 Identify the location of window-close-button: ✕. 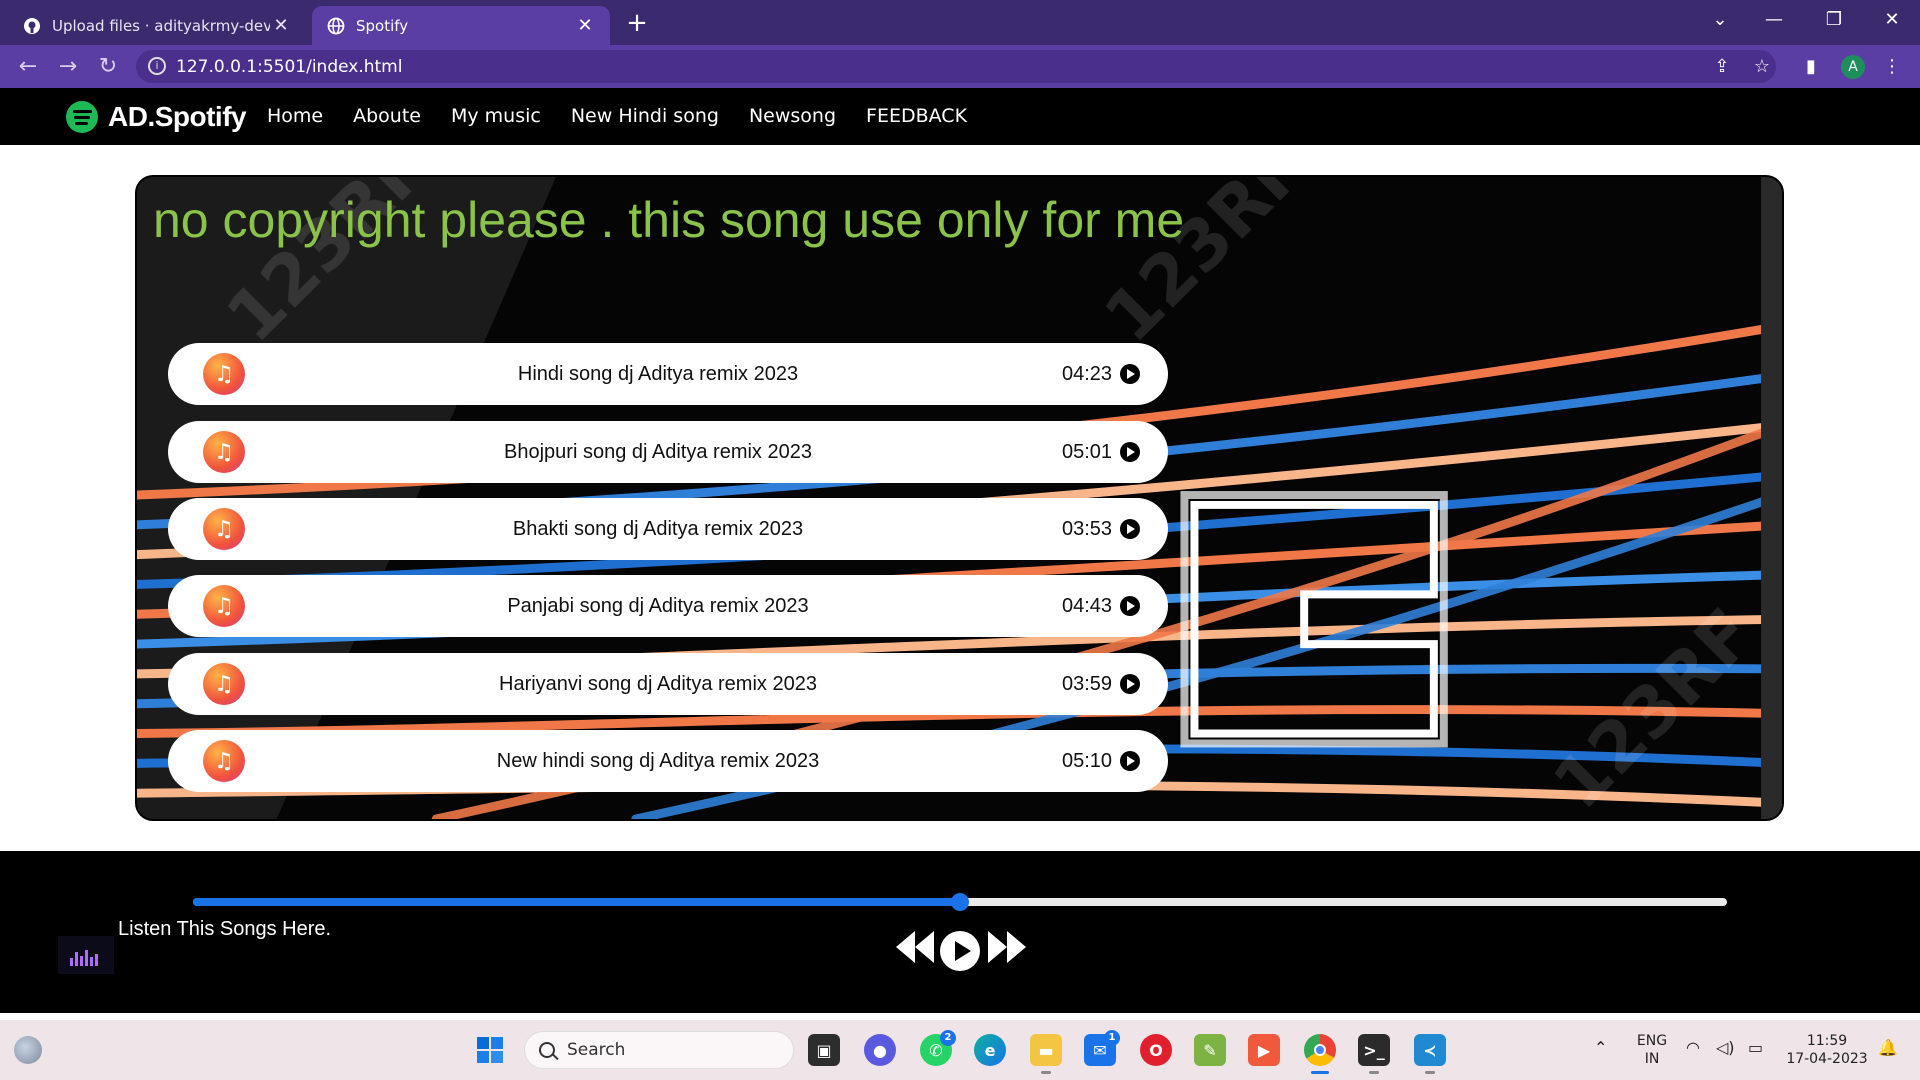
(1891, 20).